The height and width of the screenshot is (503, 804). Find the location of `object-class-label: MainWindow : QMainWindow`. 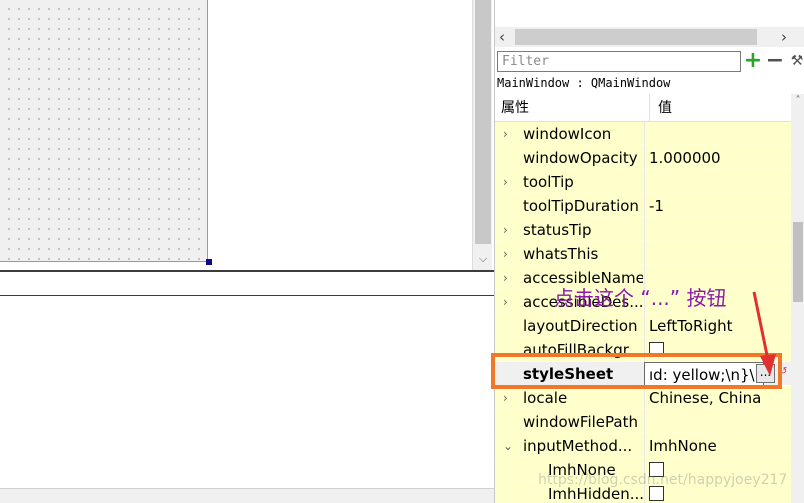

object-class-label: MainWindow : QMainWindow is located at coordinates (584, 83).